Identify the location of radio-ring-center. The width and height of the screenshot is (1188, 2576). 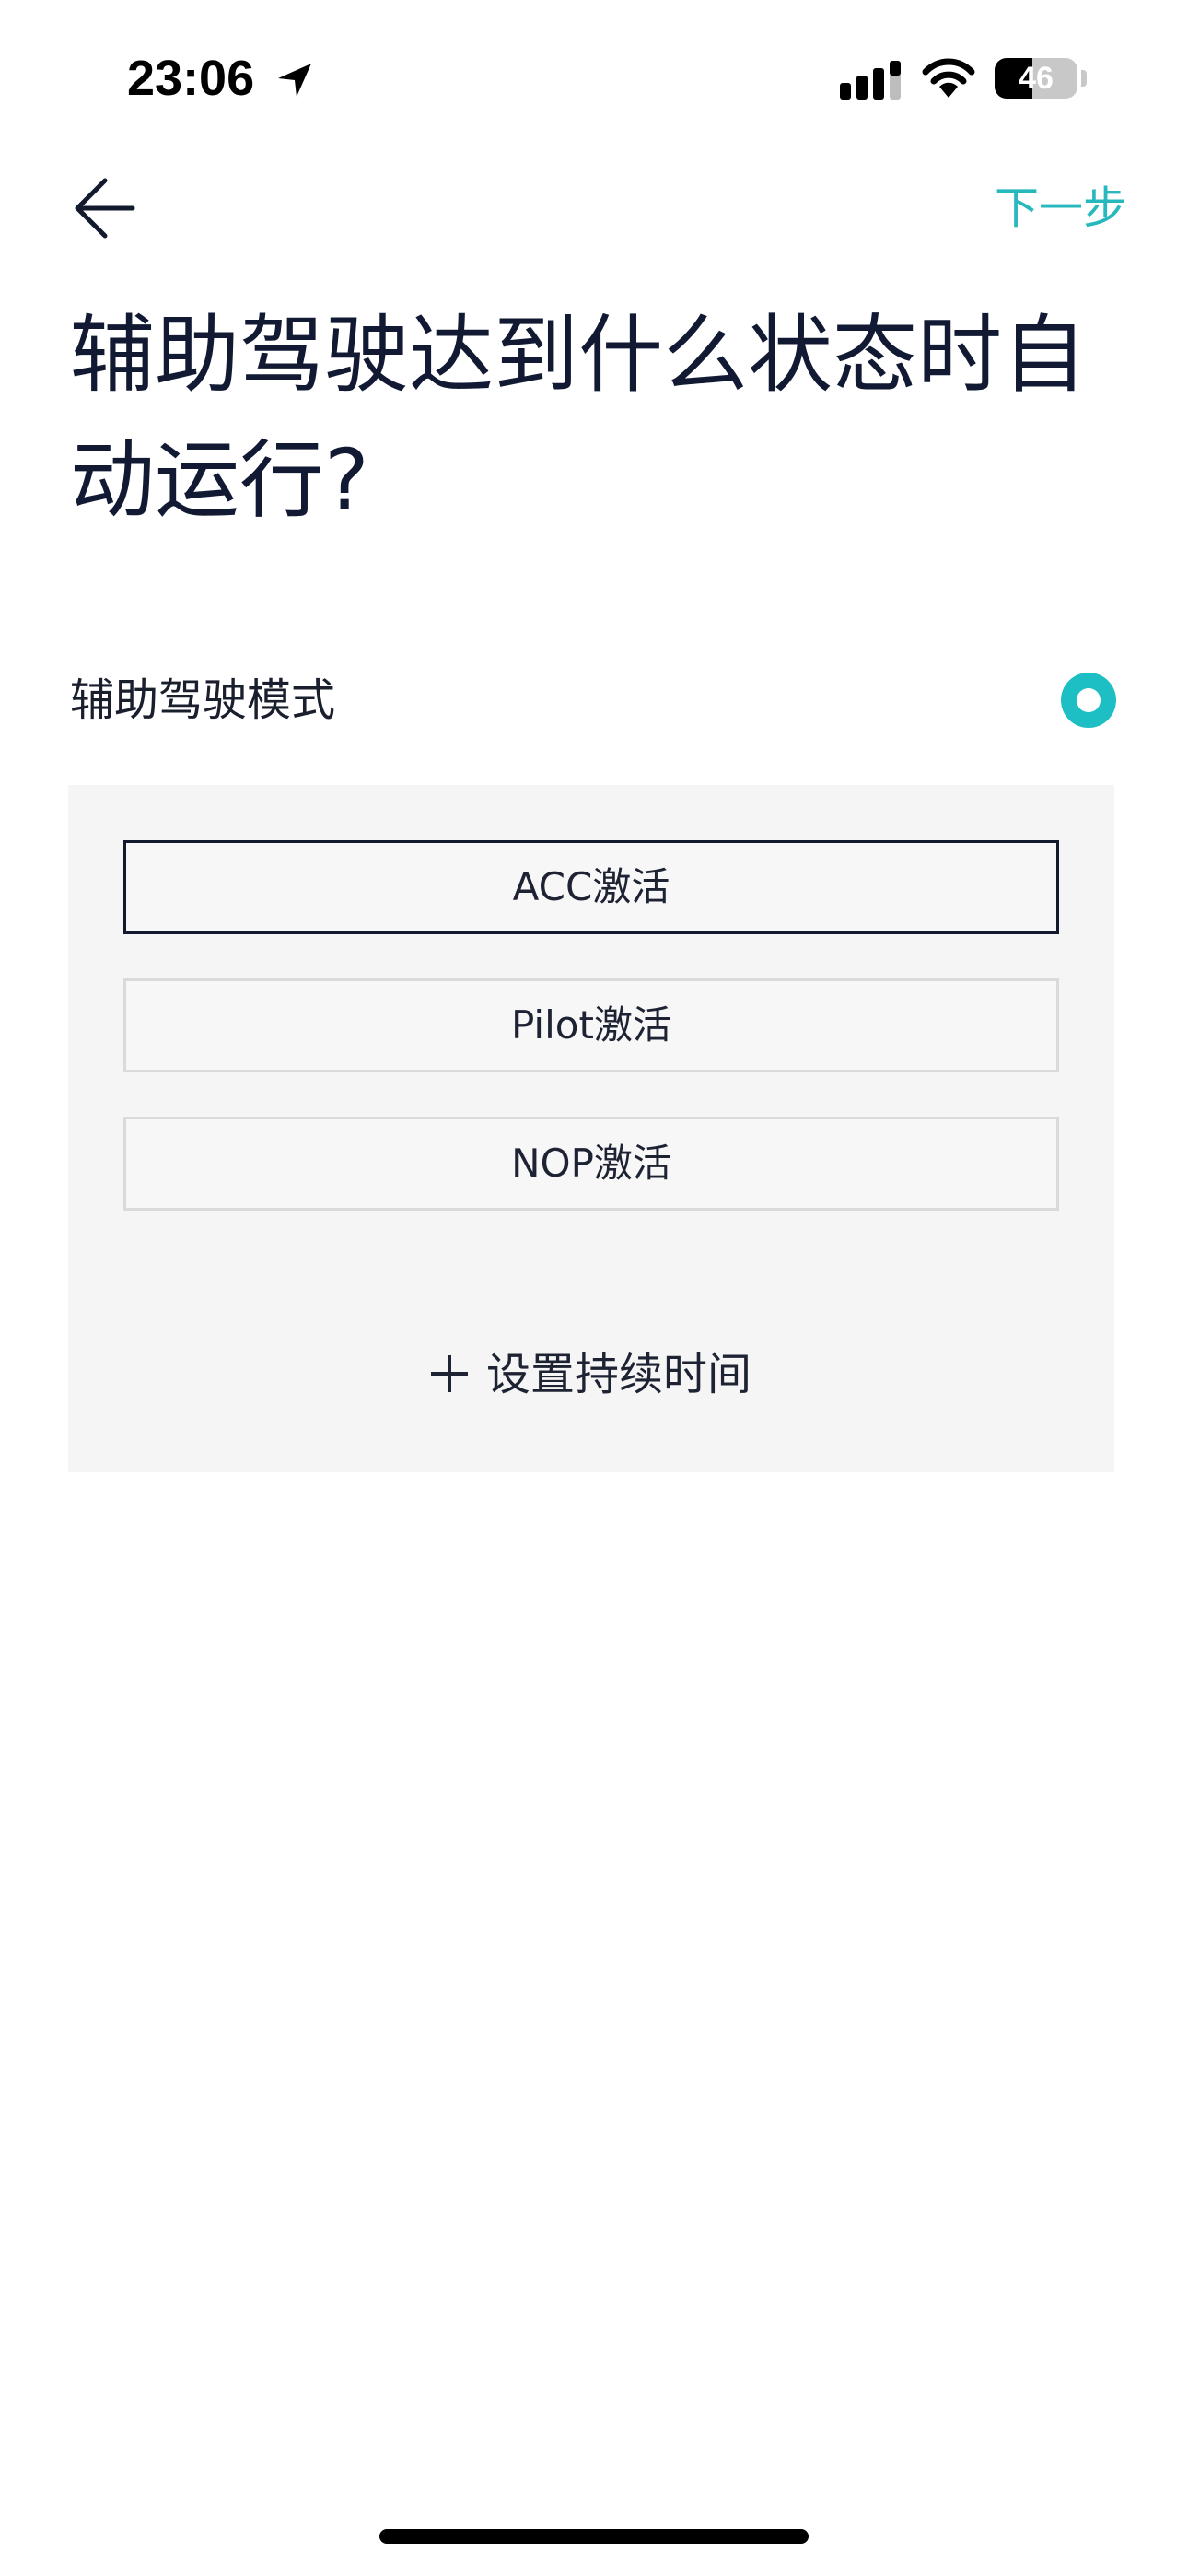
(1089, 700).